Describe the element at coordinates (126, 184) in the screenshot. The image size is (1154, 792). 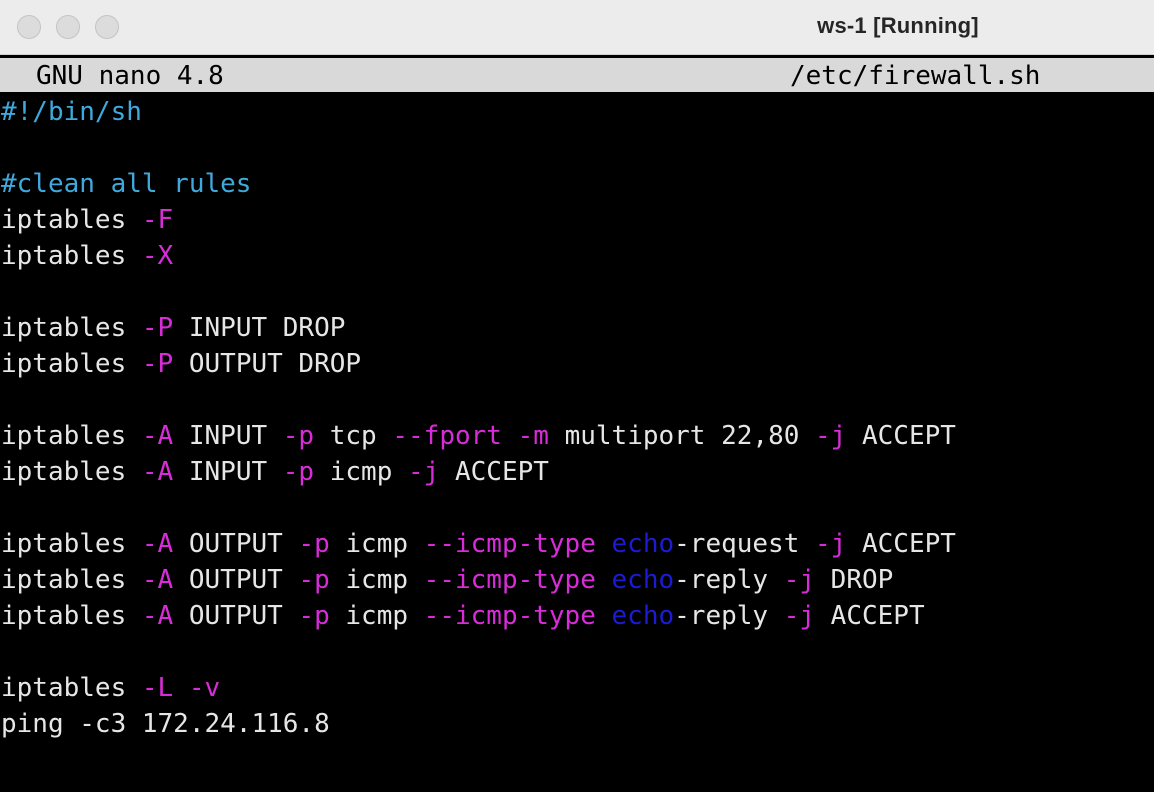
I see `code-token-comment: #clean all rules` at that location.